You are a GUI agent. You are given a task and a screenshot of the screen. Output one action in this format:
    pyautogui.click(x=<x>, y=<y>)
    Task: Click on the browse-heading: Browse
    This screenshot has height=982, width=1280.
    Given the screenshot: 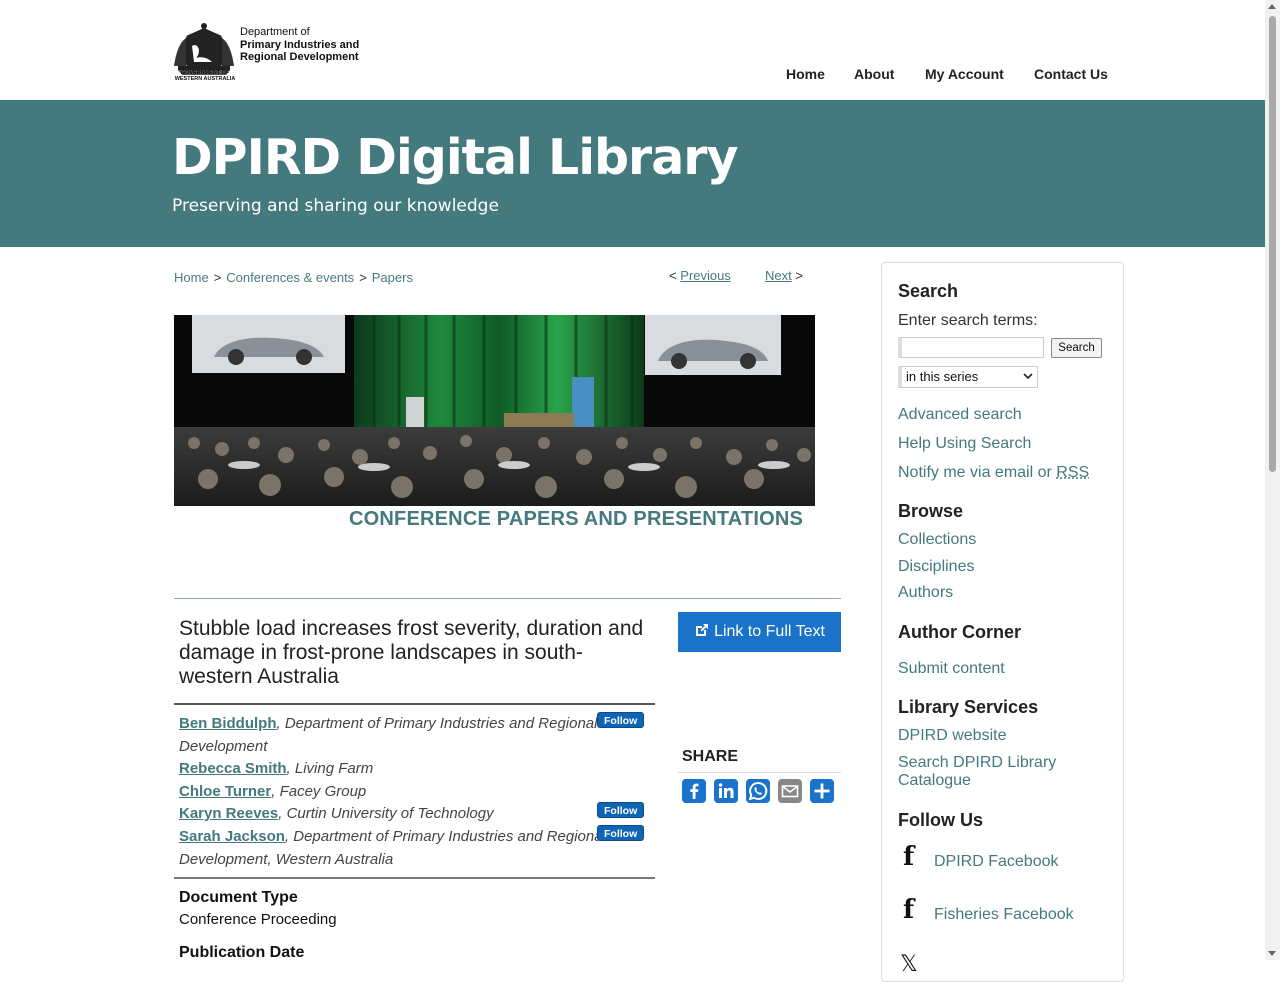 What is the action you would take?
    pyautogui.click(x=931, y=511)
    